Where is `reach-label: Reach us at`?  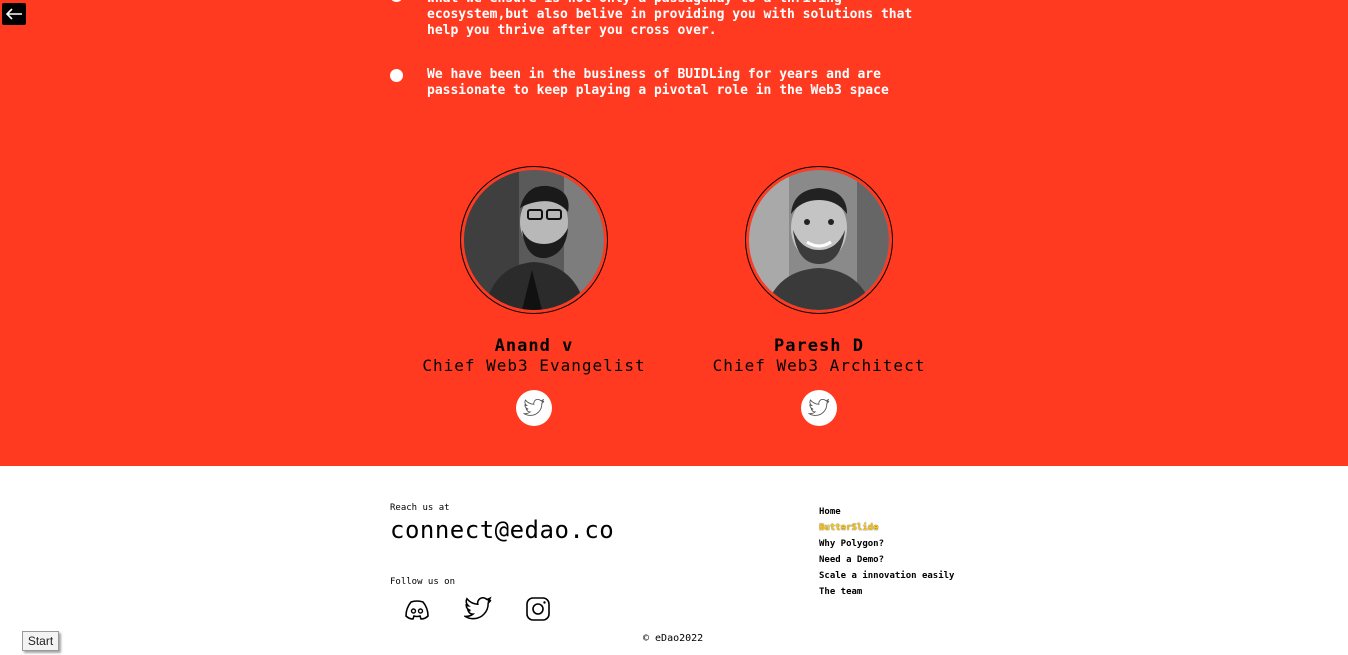
reach-label: Reach us at is located at coordinates (420, 508).